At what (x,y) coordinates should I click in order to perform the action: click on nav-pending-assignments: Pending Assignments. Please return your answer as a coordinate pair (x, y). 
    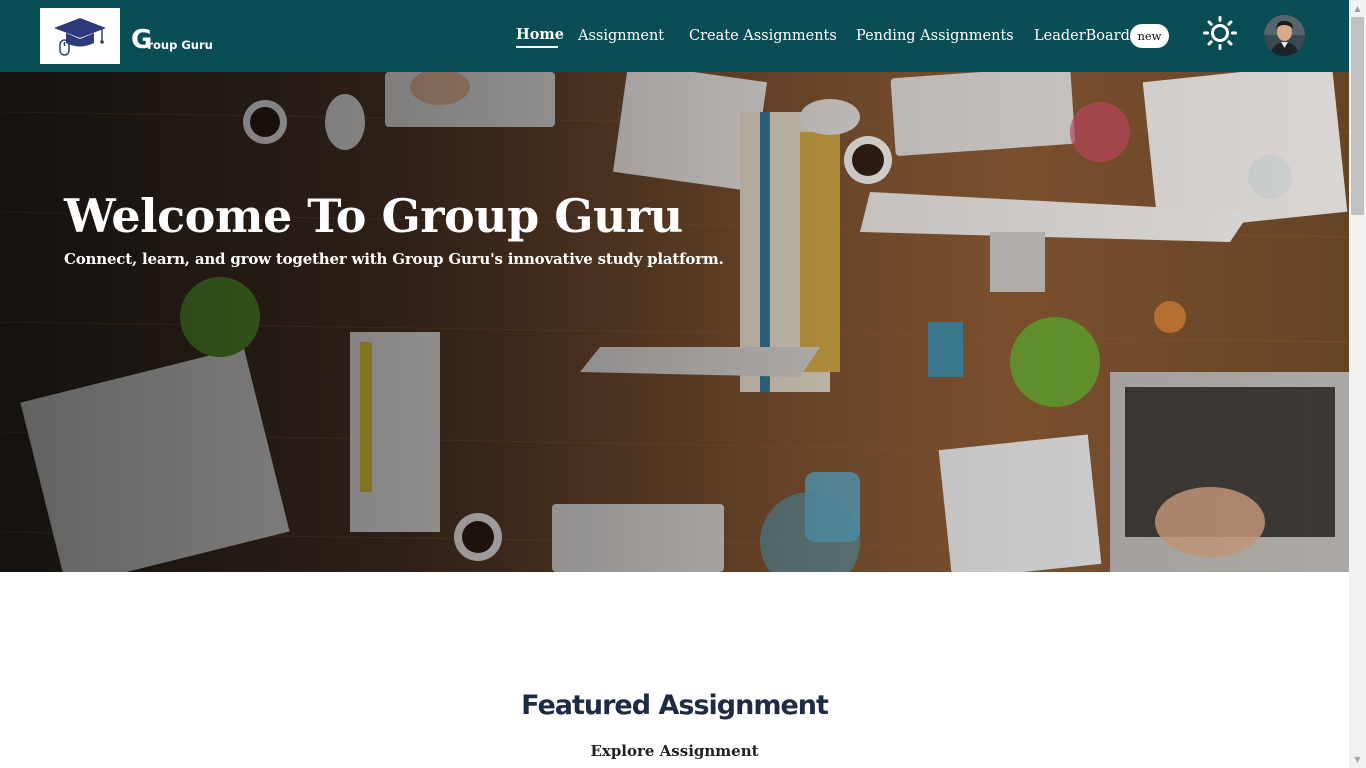
    Looking at the image, I should click on (935, 36).